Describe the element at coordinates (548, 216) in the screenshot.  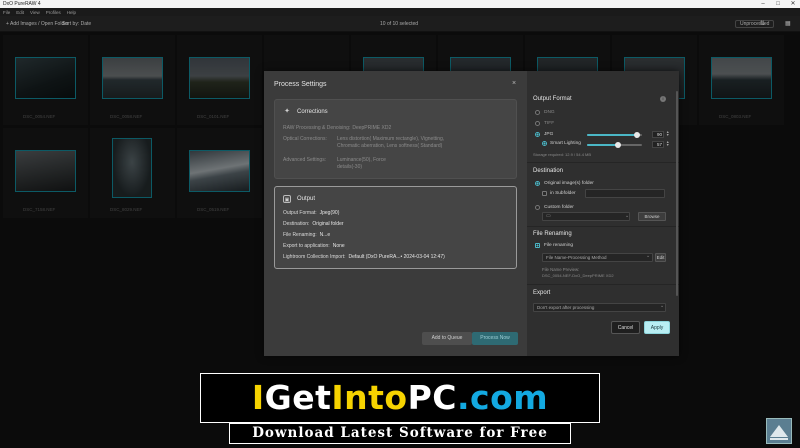
I see `folder-icon: ▭` at that location.